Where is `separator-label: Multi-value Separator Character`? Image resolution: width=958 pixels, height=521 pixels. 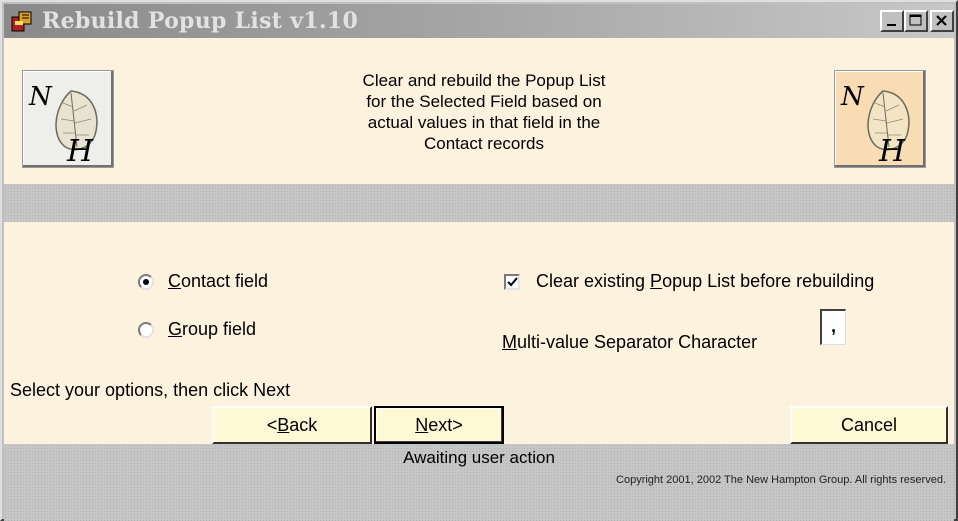
separator-label: Multi-value Separator Character is located at coordinates (630, 342).